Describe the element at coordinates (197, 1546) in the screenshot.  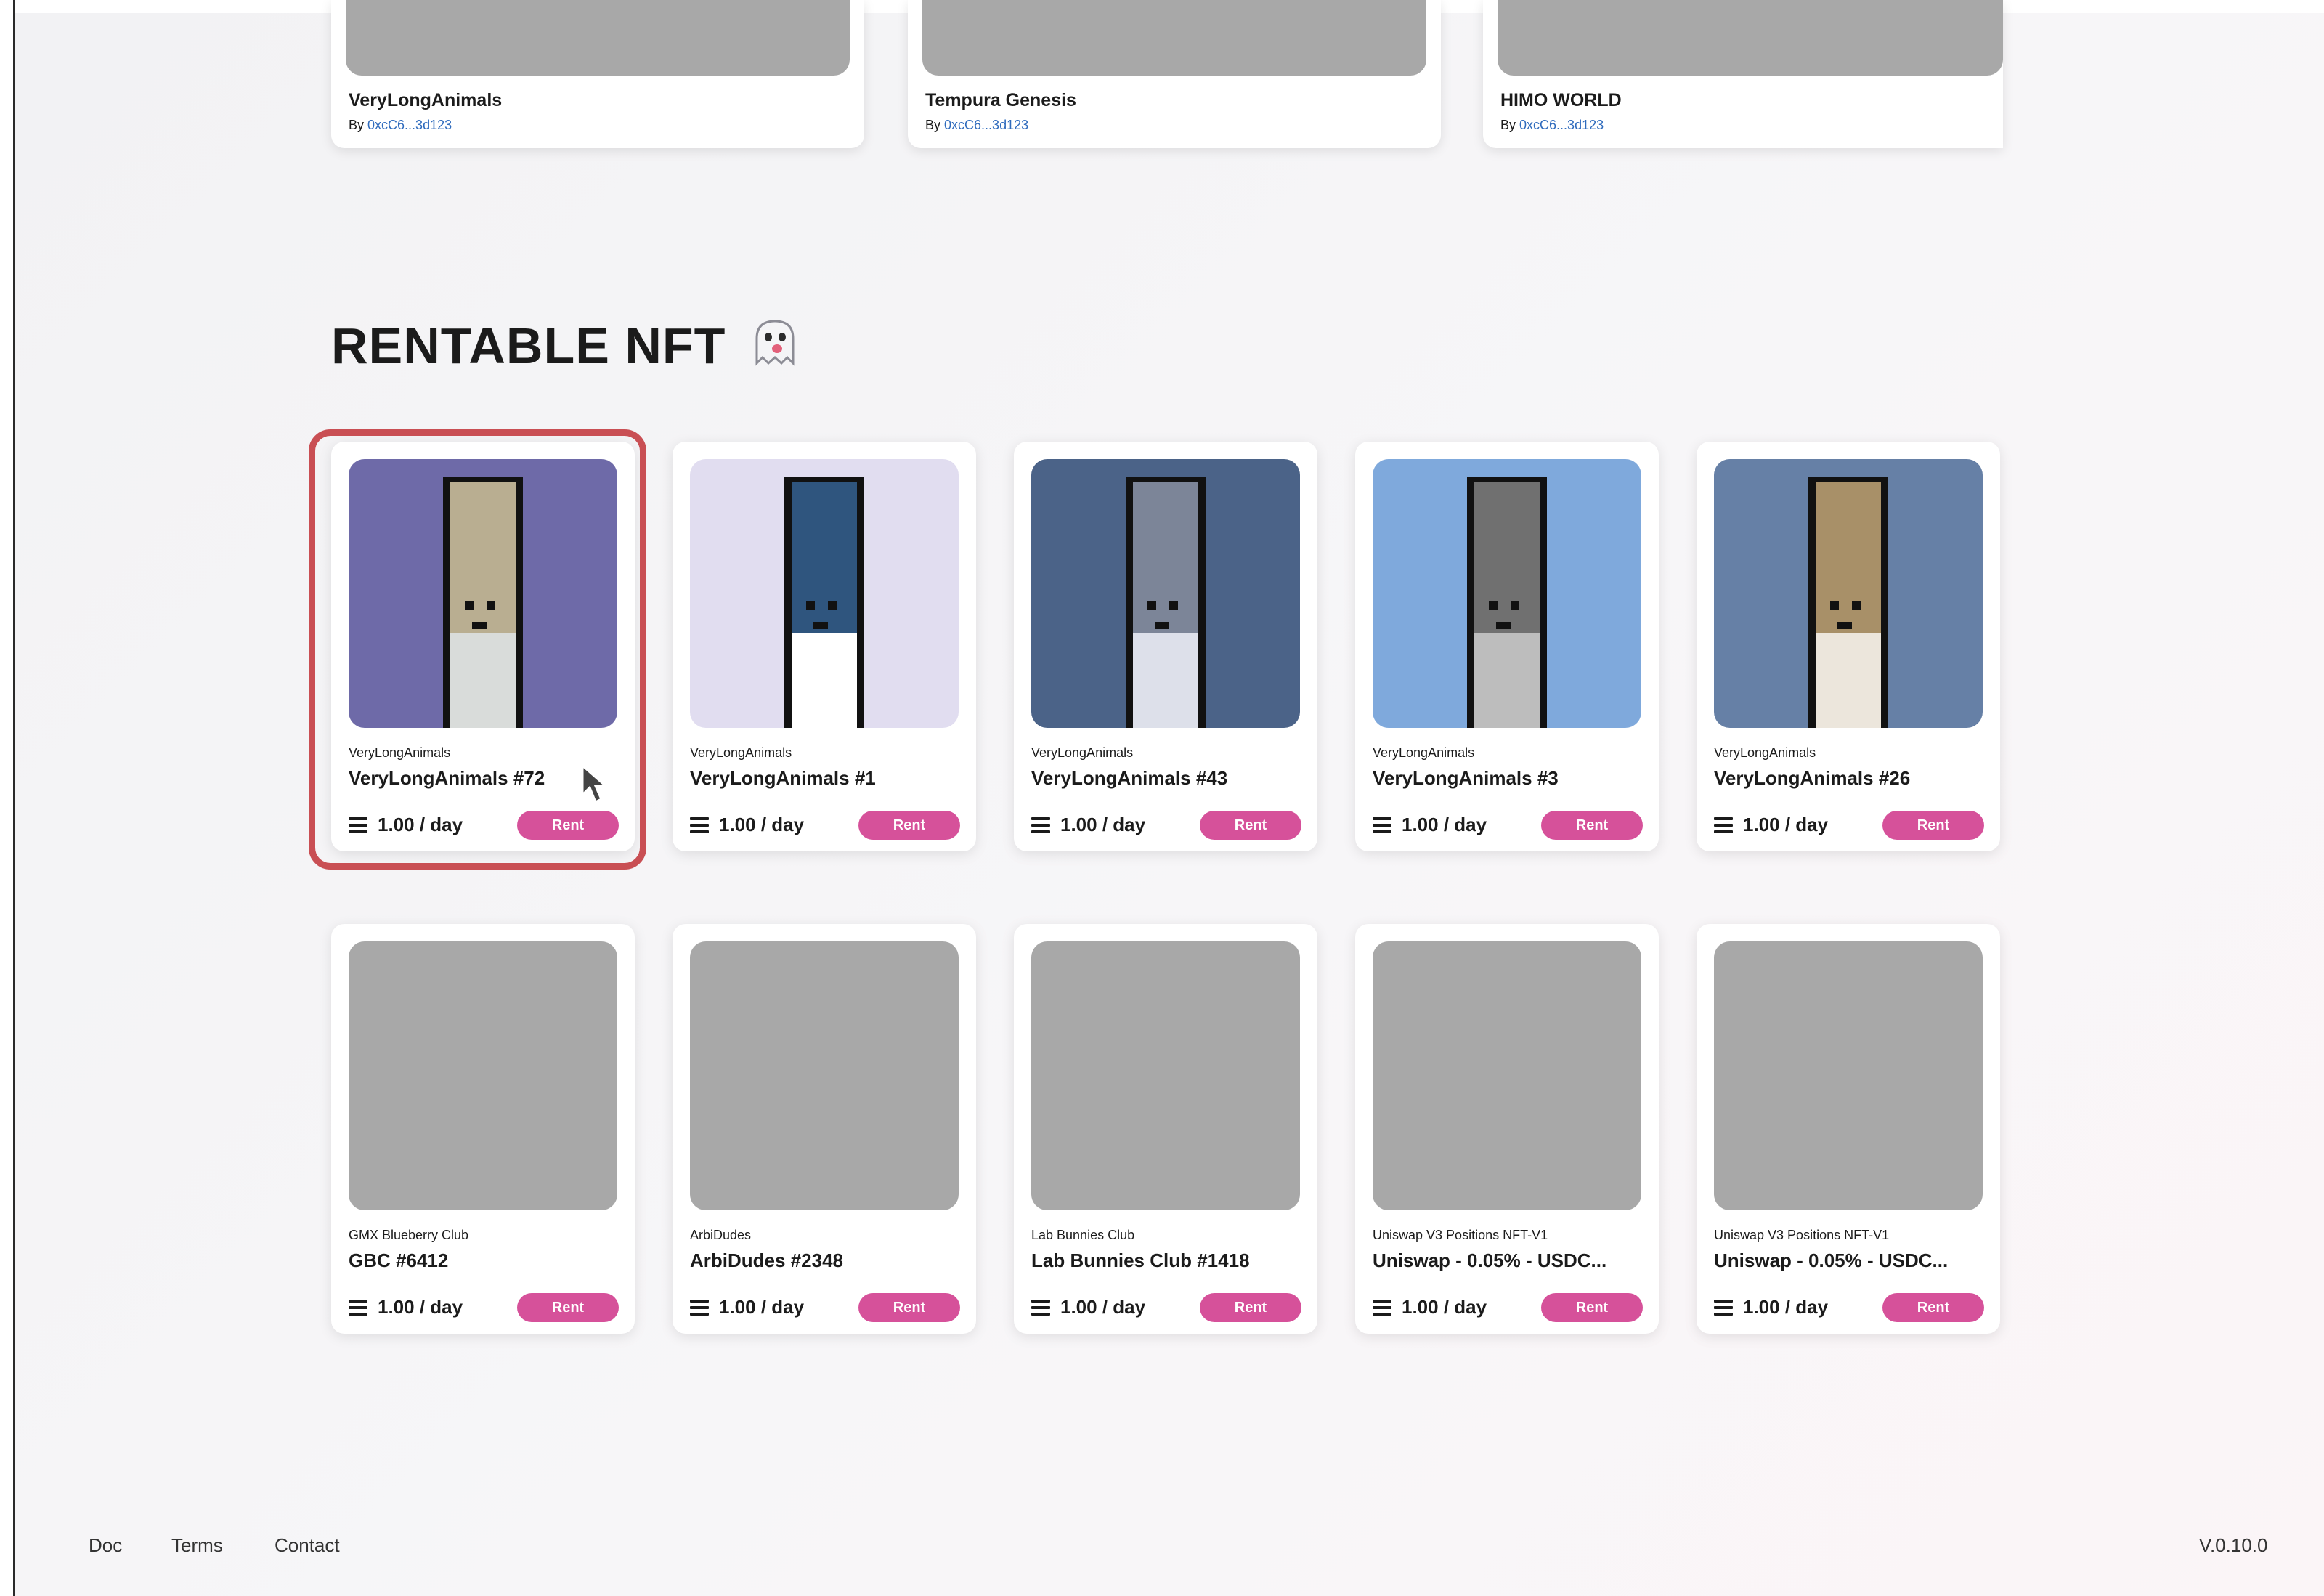
I see `footer-terms-link: Terms` at that location.